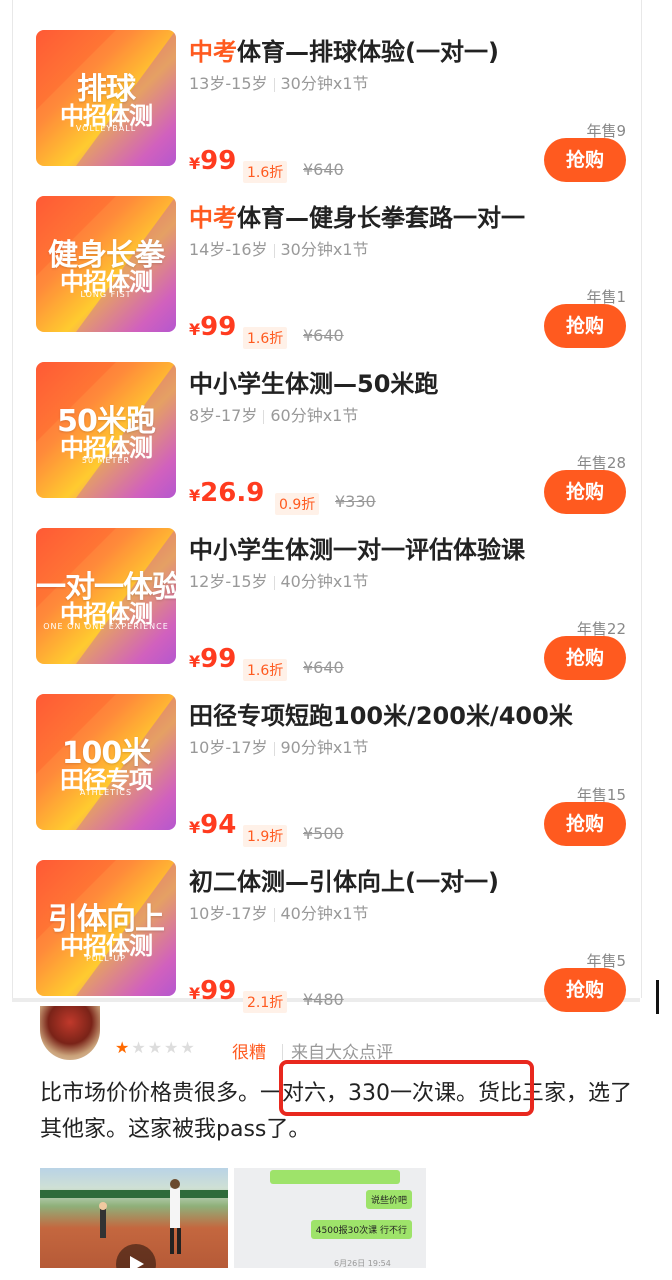 Image resolution: width=672 pixels, height=1280 pixels. Describe the element at coordinates (249, 1053) in the screenshot. I see `rating-word: 很糟` at that location.